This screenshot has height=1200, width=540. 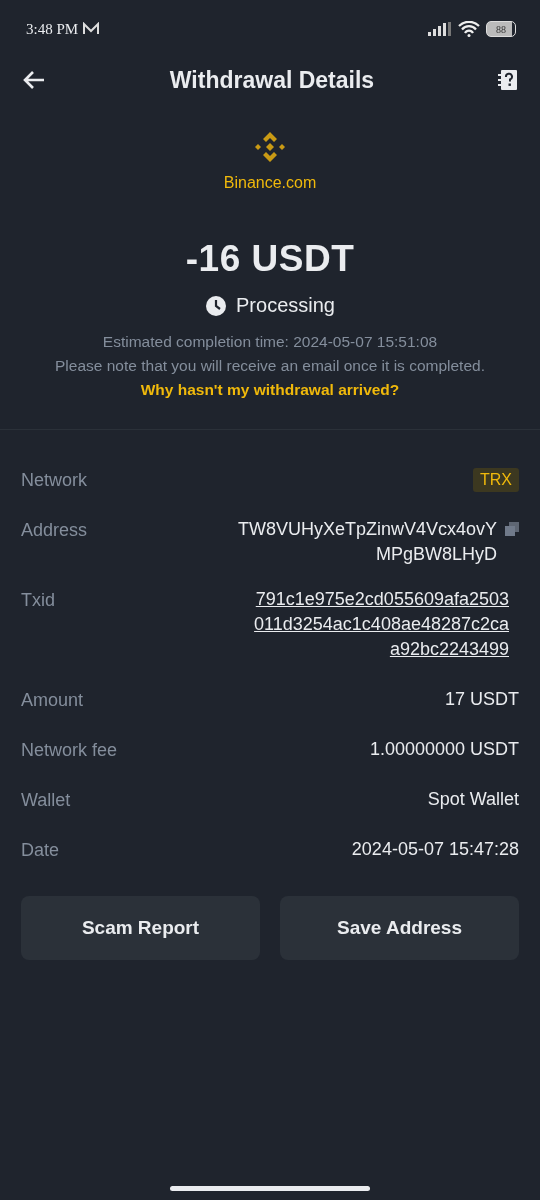 I want to click on txid-link: 791c1e975e2cd055609afa2503 011d3254ac1c408ae48287c2ca a92bc2243499, so click(x=381, y=624).